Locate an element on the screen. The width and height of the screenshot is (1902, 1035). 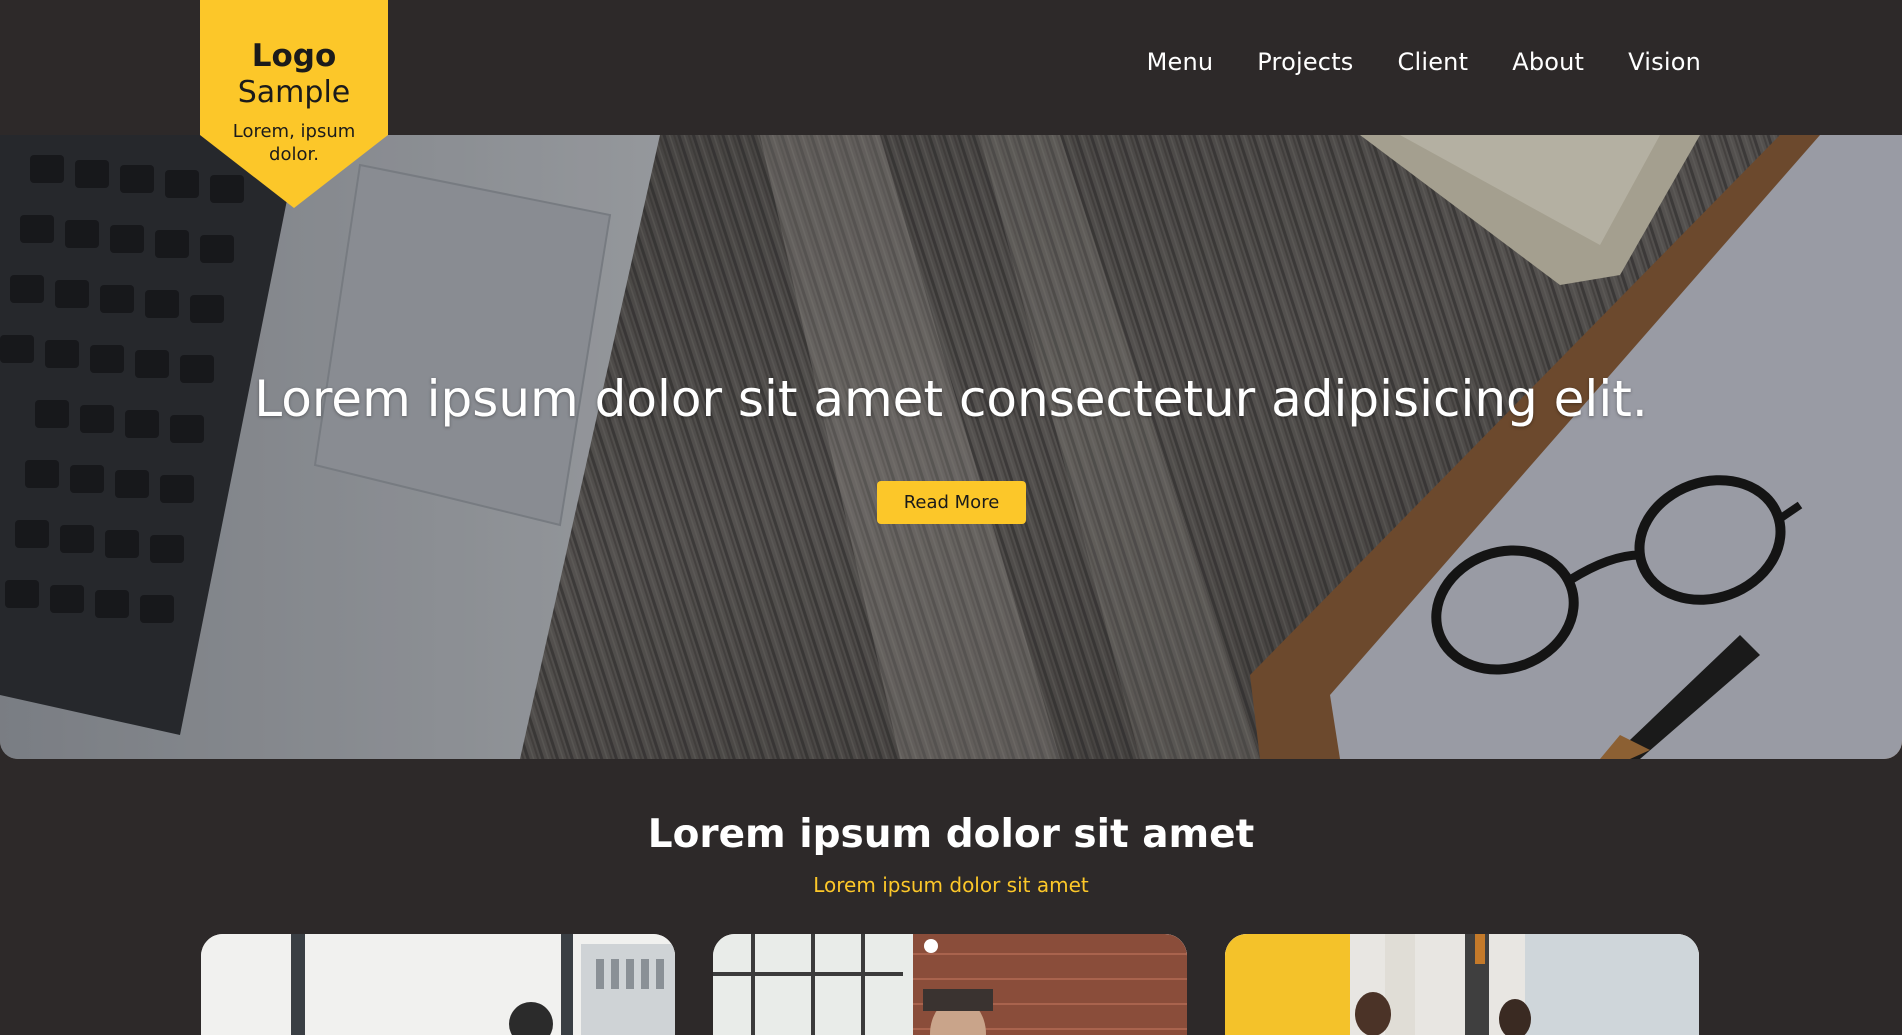
logo-subtitle: Sample is located at coordinates (294, 92).